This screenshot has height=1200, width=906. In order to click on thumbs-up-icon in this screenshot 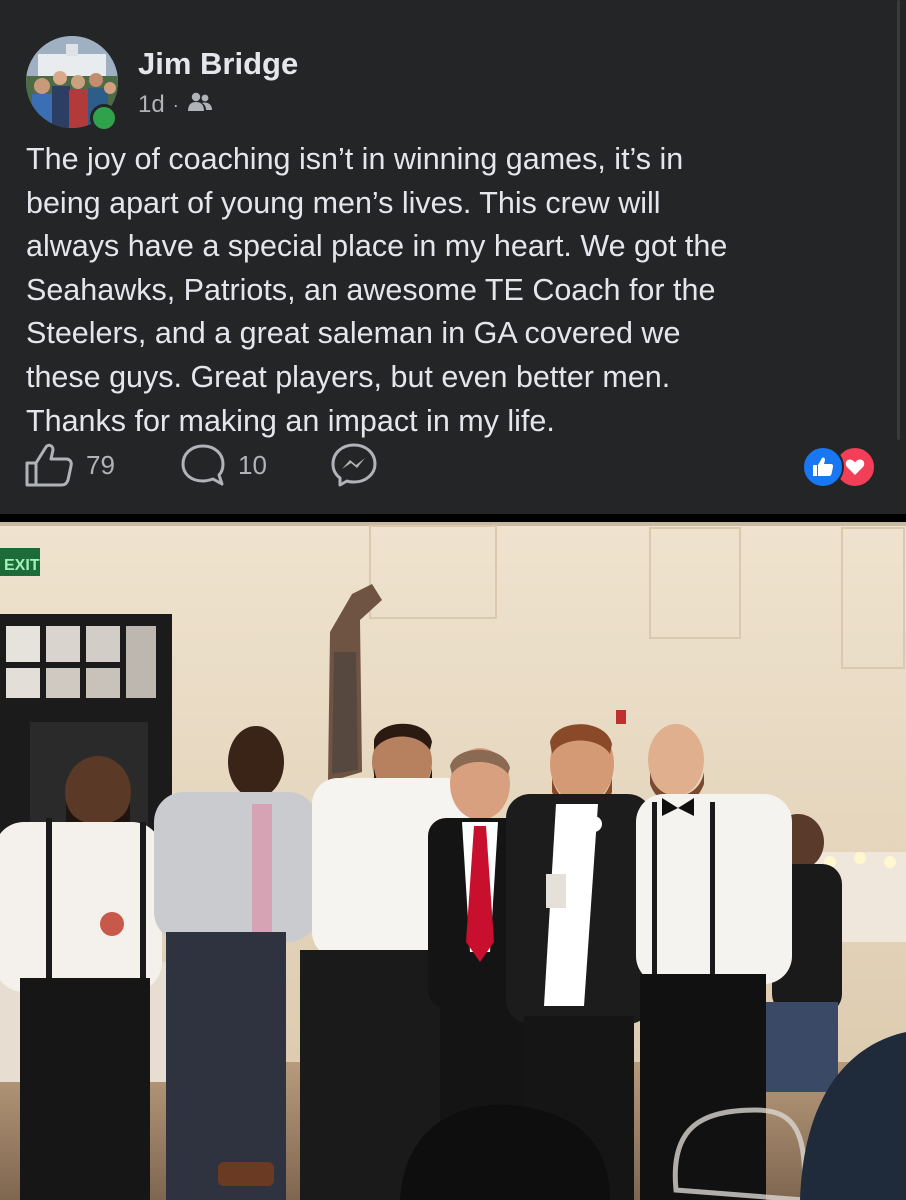, I will do `click(49, 465)`.